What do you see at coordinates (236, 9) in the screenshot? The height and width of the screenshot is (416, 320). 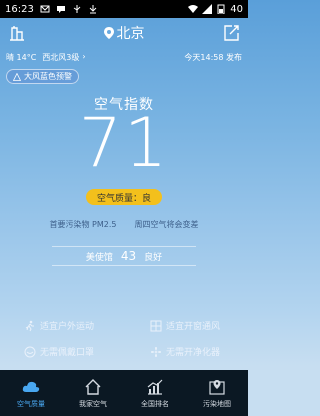 I see `battery-level: 40` at bounding box center [236, 9].